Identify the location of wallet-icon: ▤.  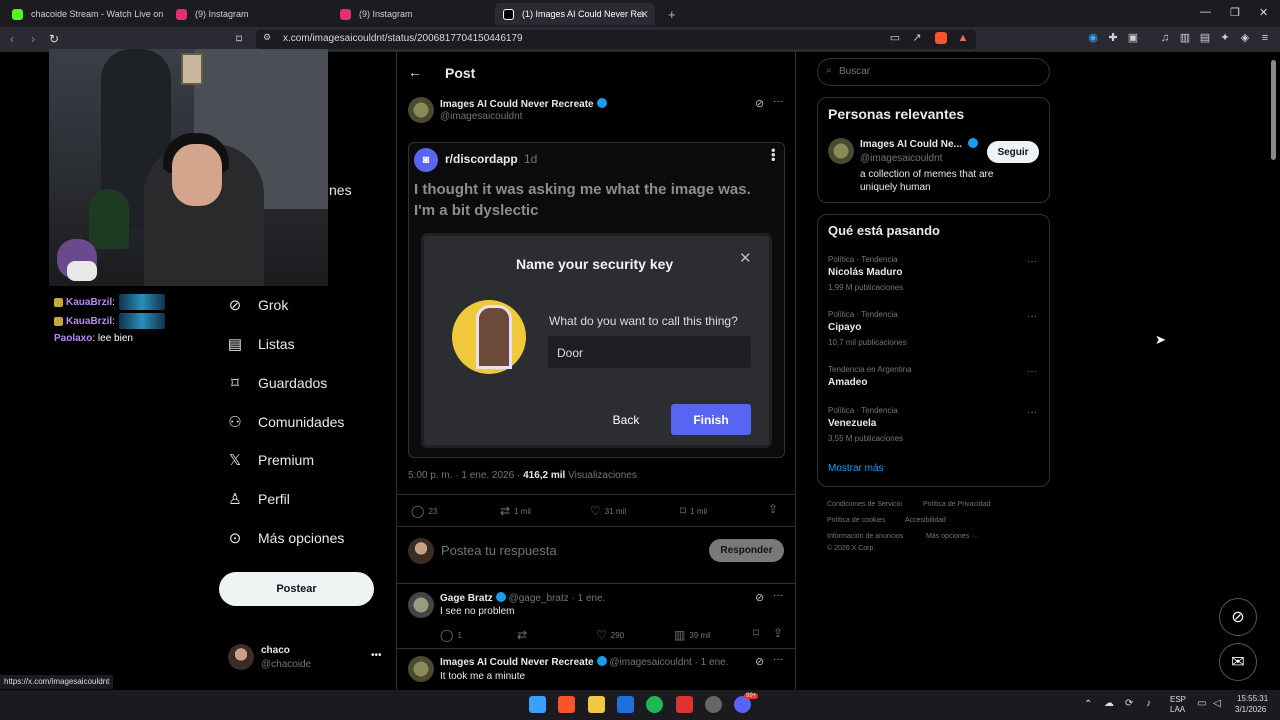
(1205, 38).